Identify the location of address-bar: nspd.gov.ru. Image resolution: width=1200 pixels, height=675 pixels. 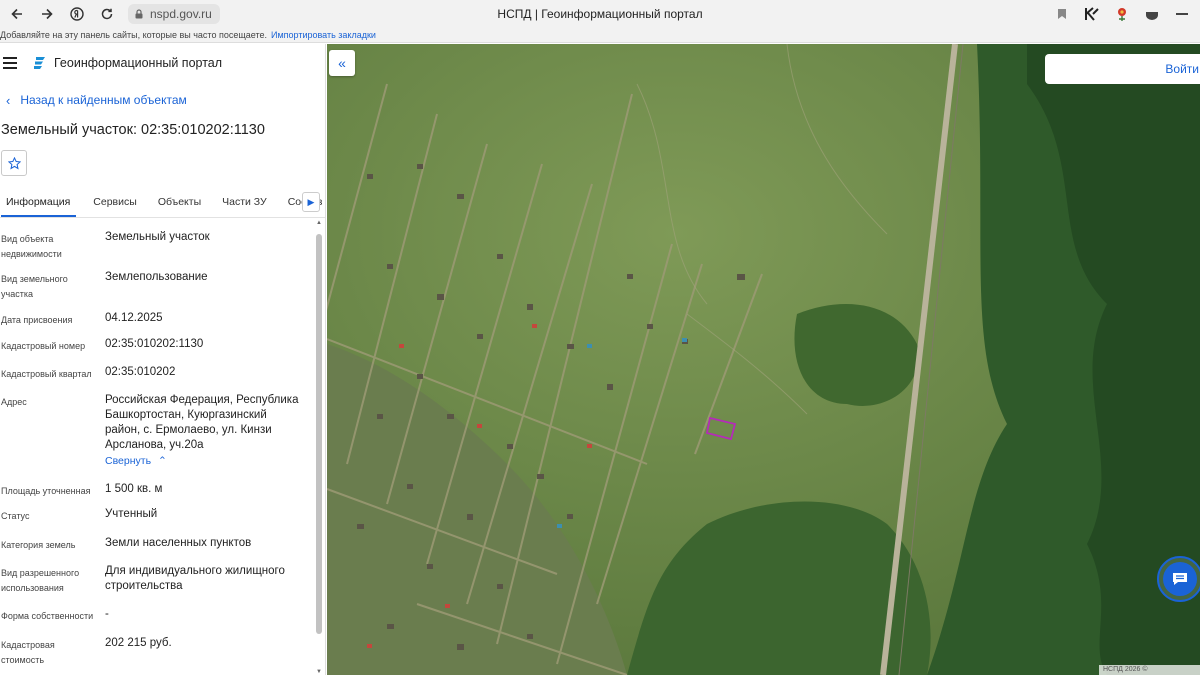
(174, 14).